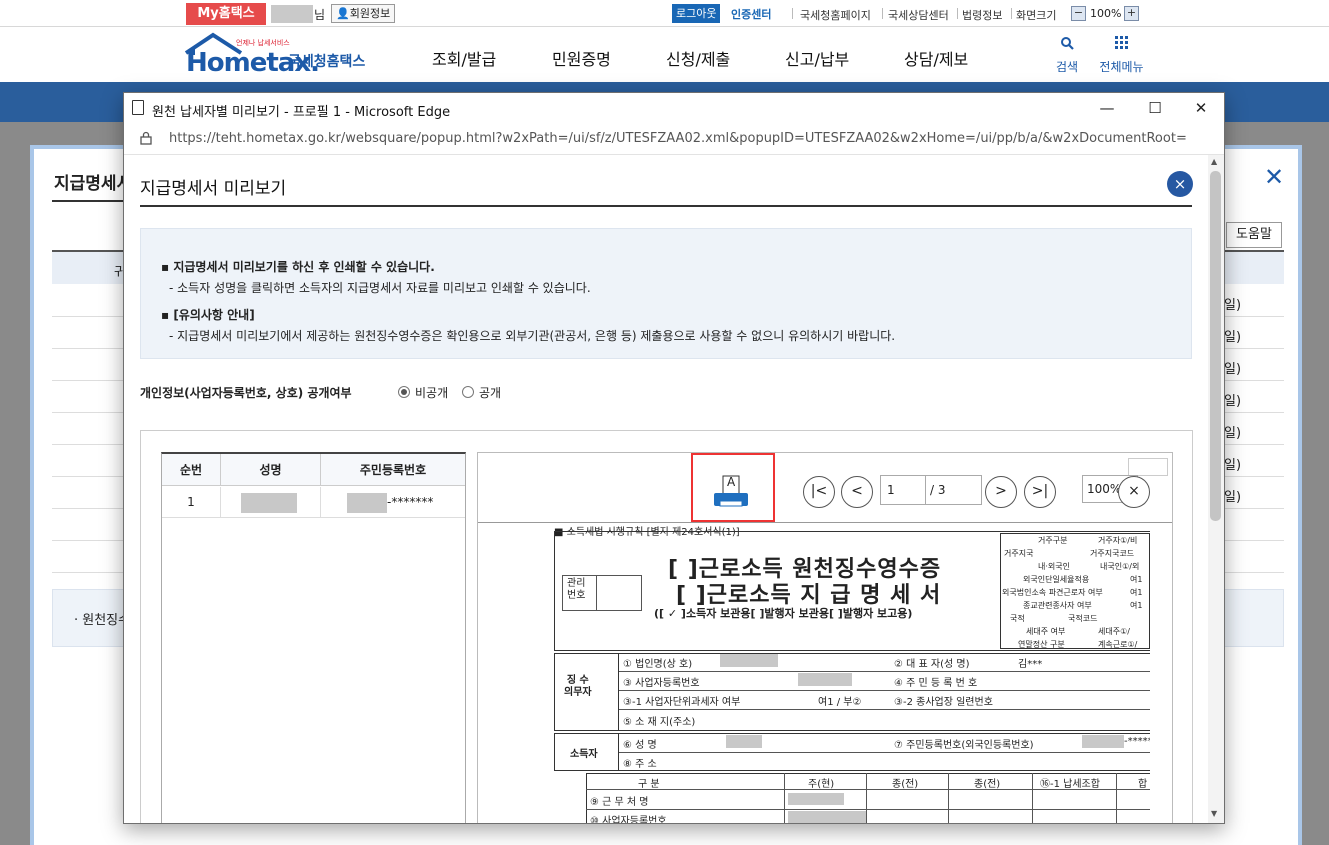 This screenshot has height=845, width=1329. Describe the element at coordinates (698, 58) in the screenshot. I see `gnb-apply-submit: 신청/제출` at that location.